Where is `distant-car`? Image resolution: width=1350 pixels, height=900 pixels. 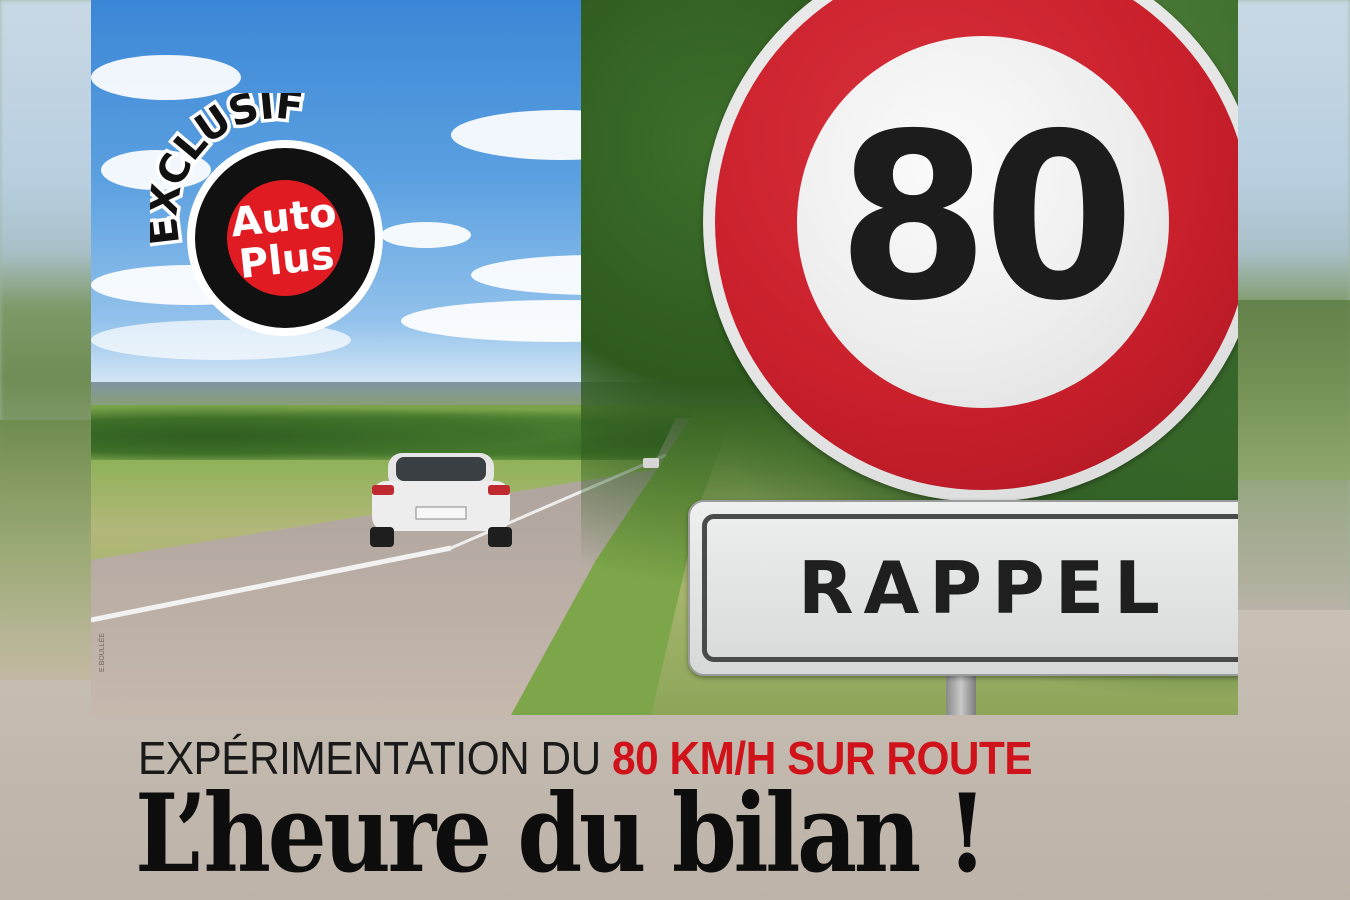
distant-car is located at coordinates (651, 463).